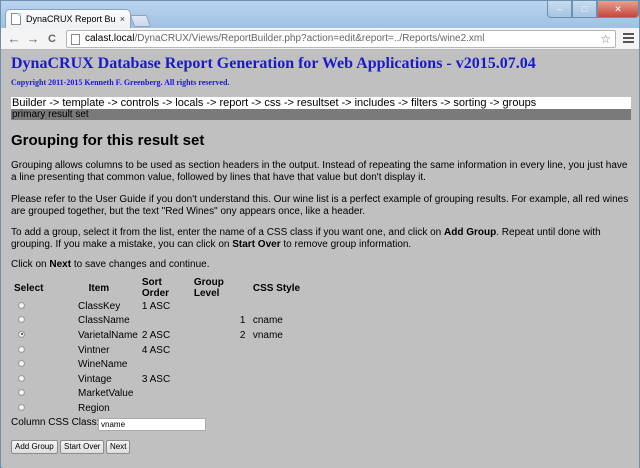 The width and height of the screenshot is (640, 468). I want to click on add-group-button: Add Group, so click(34, 447).